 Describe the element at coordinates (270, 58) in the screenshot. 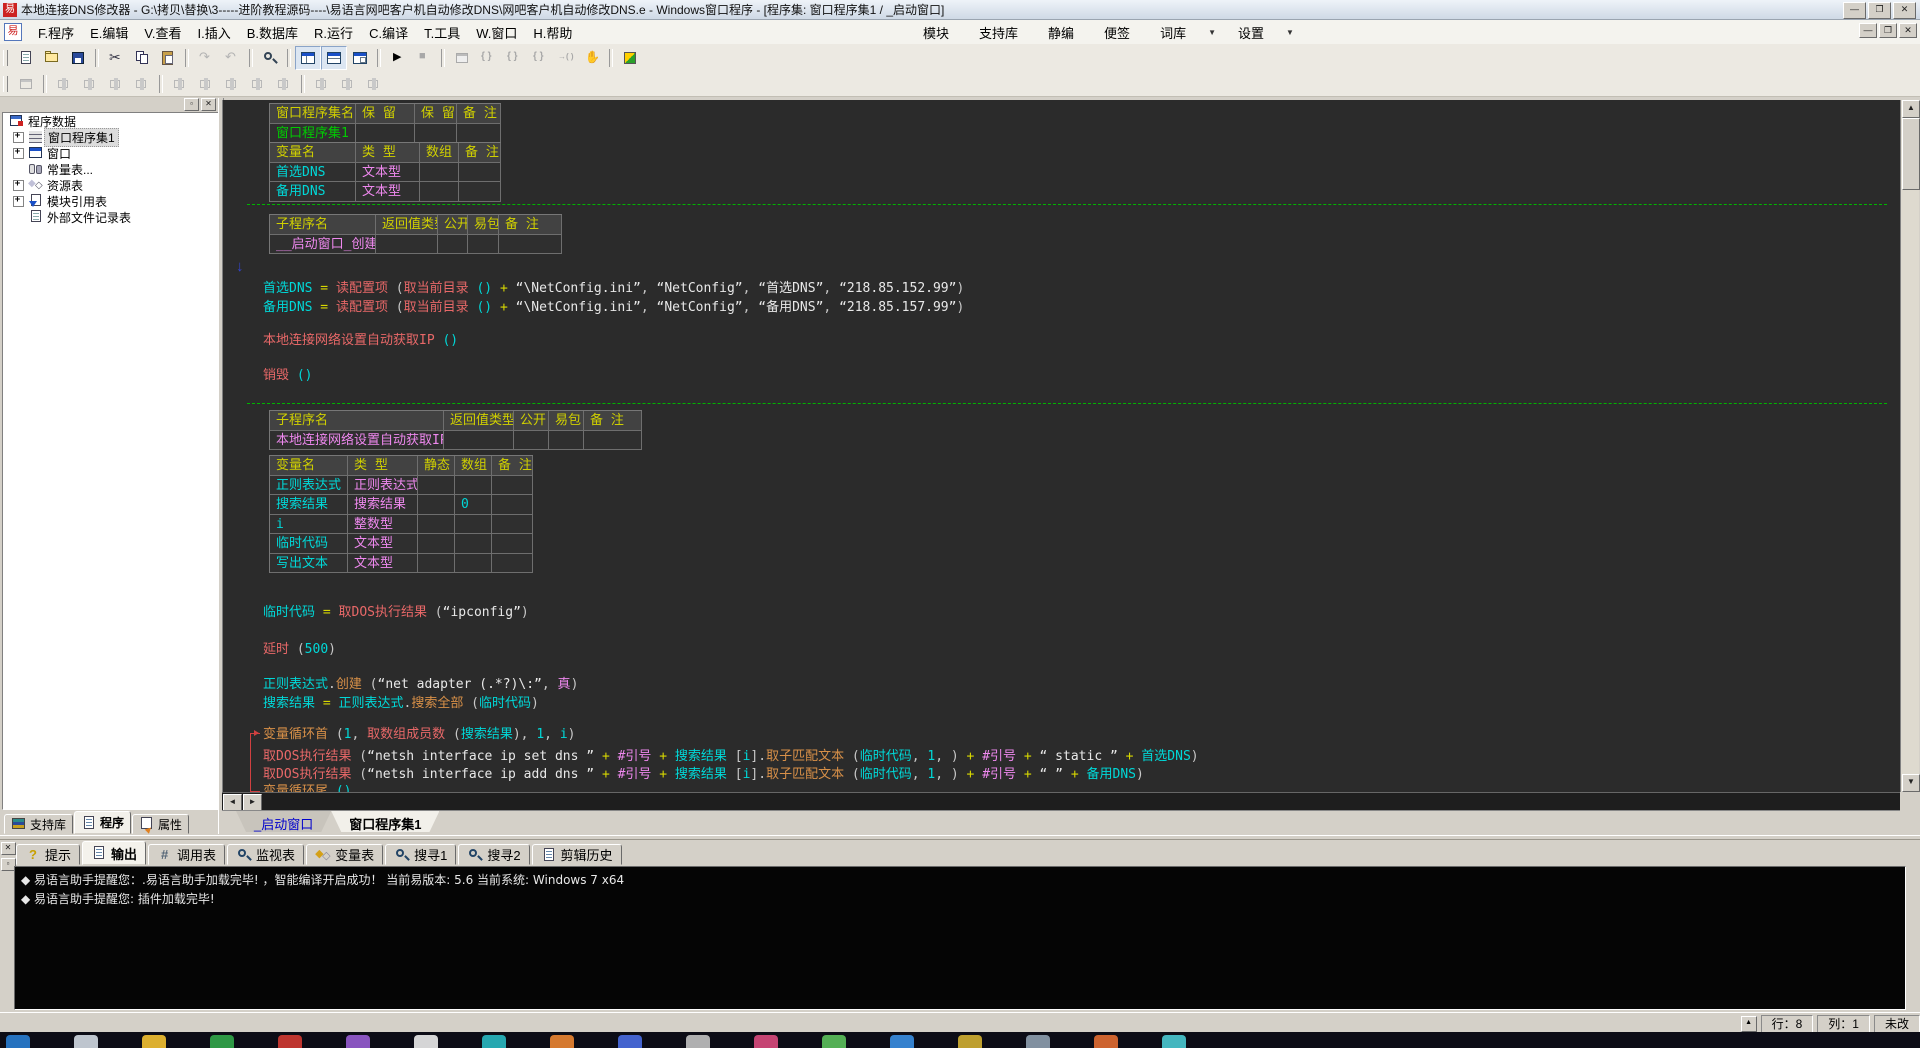

I see `find-button` at that location.